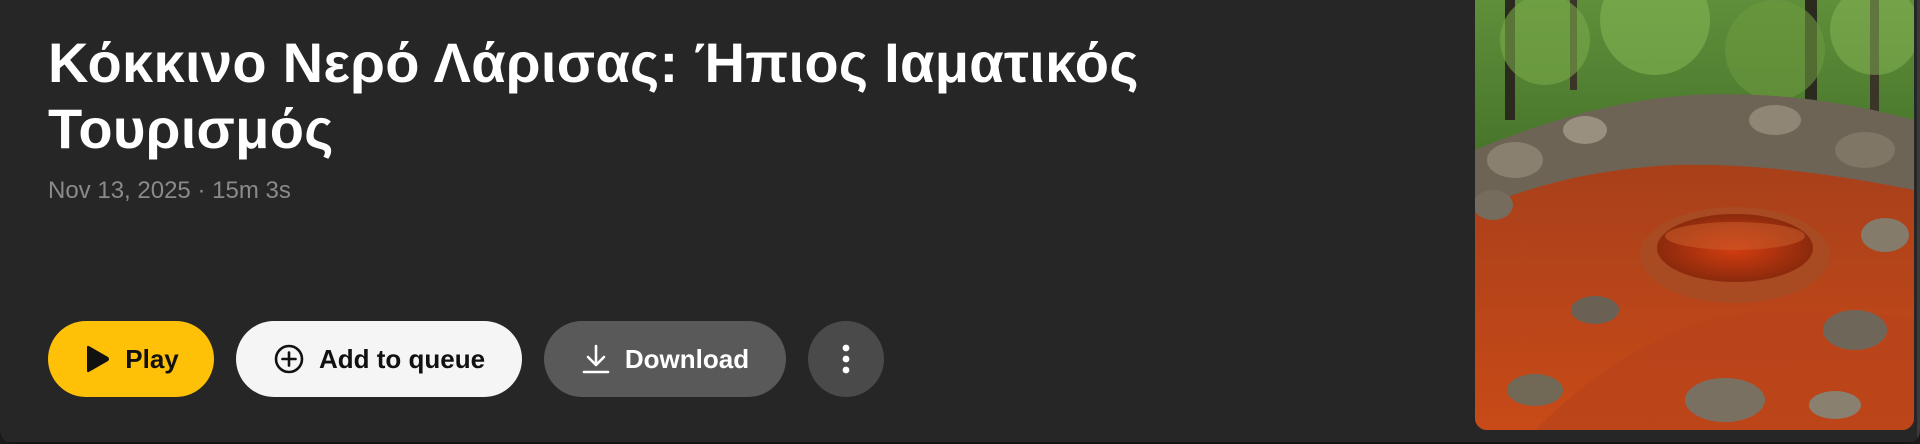 The height and width of the screenshot is (444, 1920). I want to click on more-vertical-icon, so click(846, 359).